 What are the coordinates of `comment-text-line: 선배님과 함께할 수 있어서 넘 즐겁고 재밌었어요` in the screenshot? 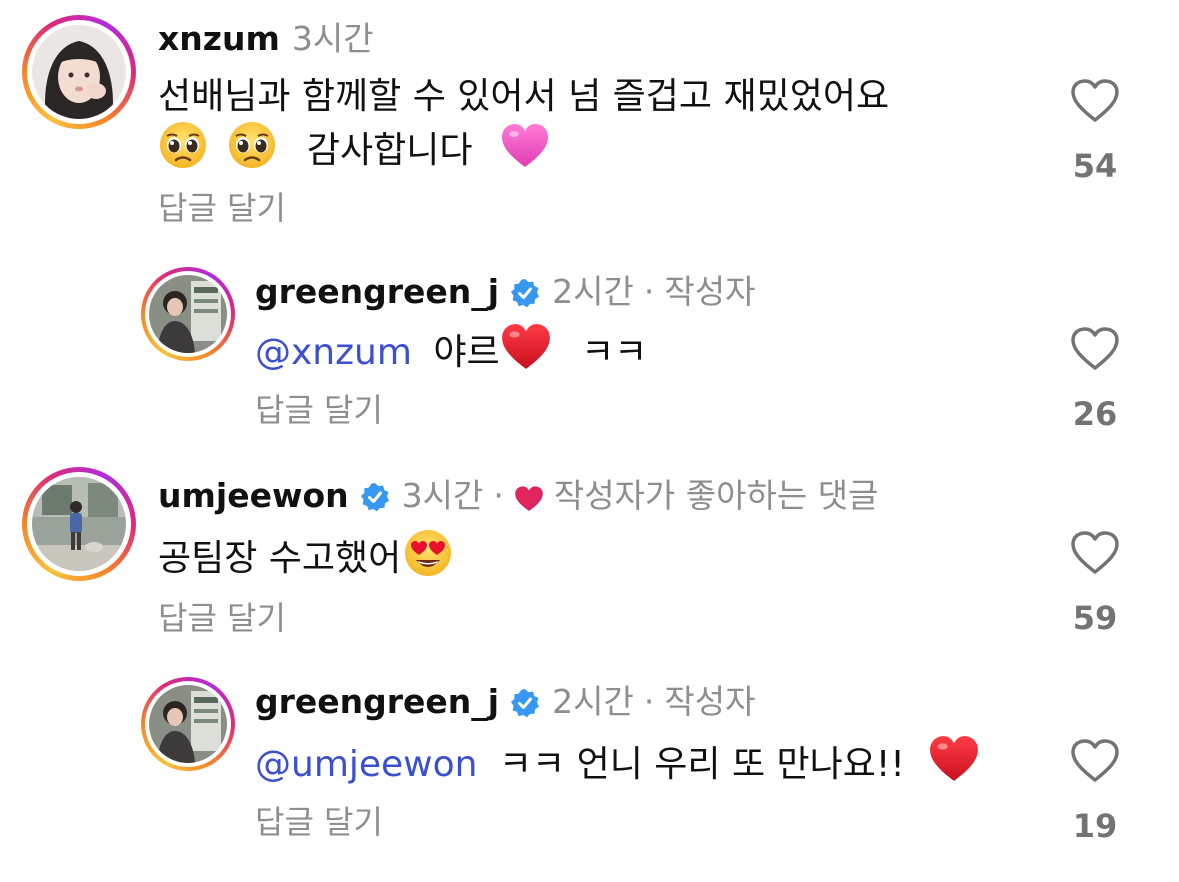 It's located at (524, 96).